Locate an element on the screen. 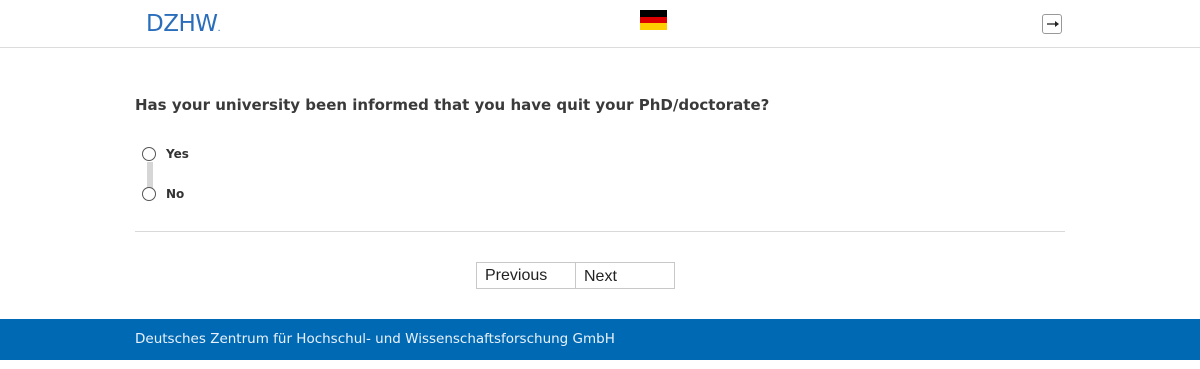  option-yes: Yes is located at coordinates (165, 154).